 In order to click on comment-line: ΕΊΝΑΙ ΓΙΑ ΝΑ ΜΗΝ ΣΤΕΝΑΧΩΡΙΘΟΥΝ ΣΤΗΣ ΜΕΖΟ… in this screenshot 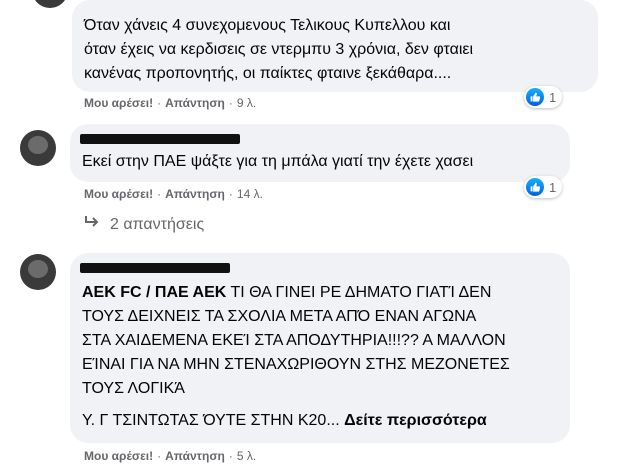, I will do `click(296, 364)`.